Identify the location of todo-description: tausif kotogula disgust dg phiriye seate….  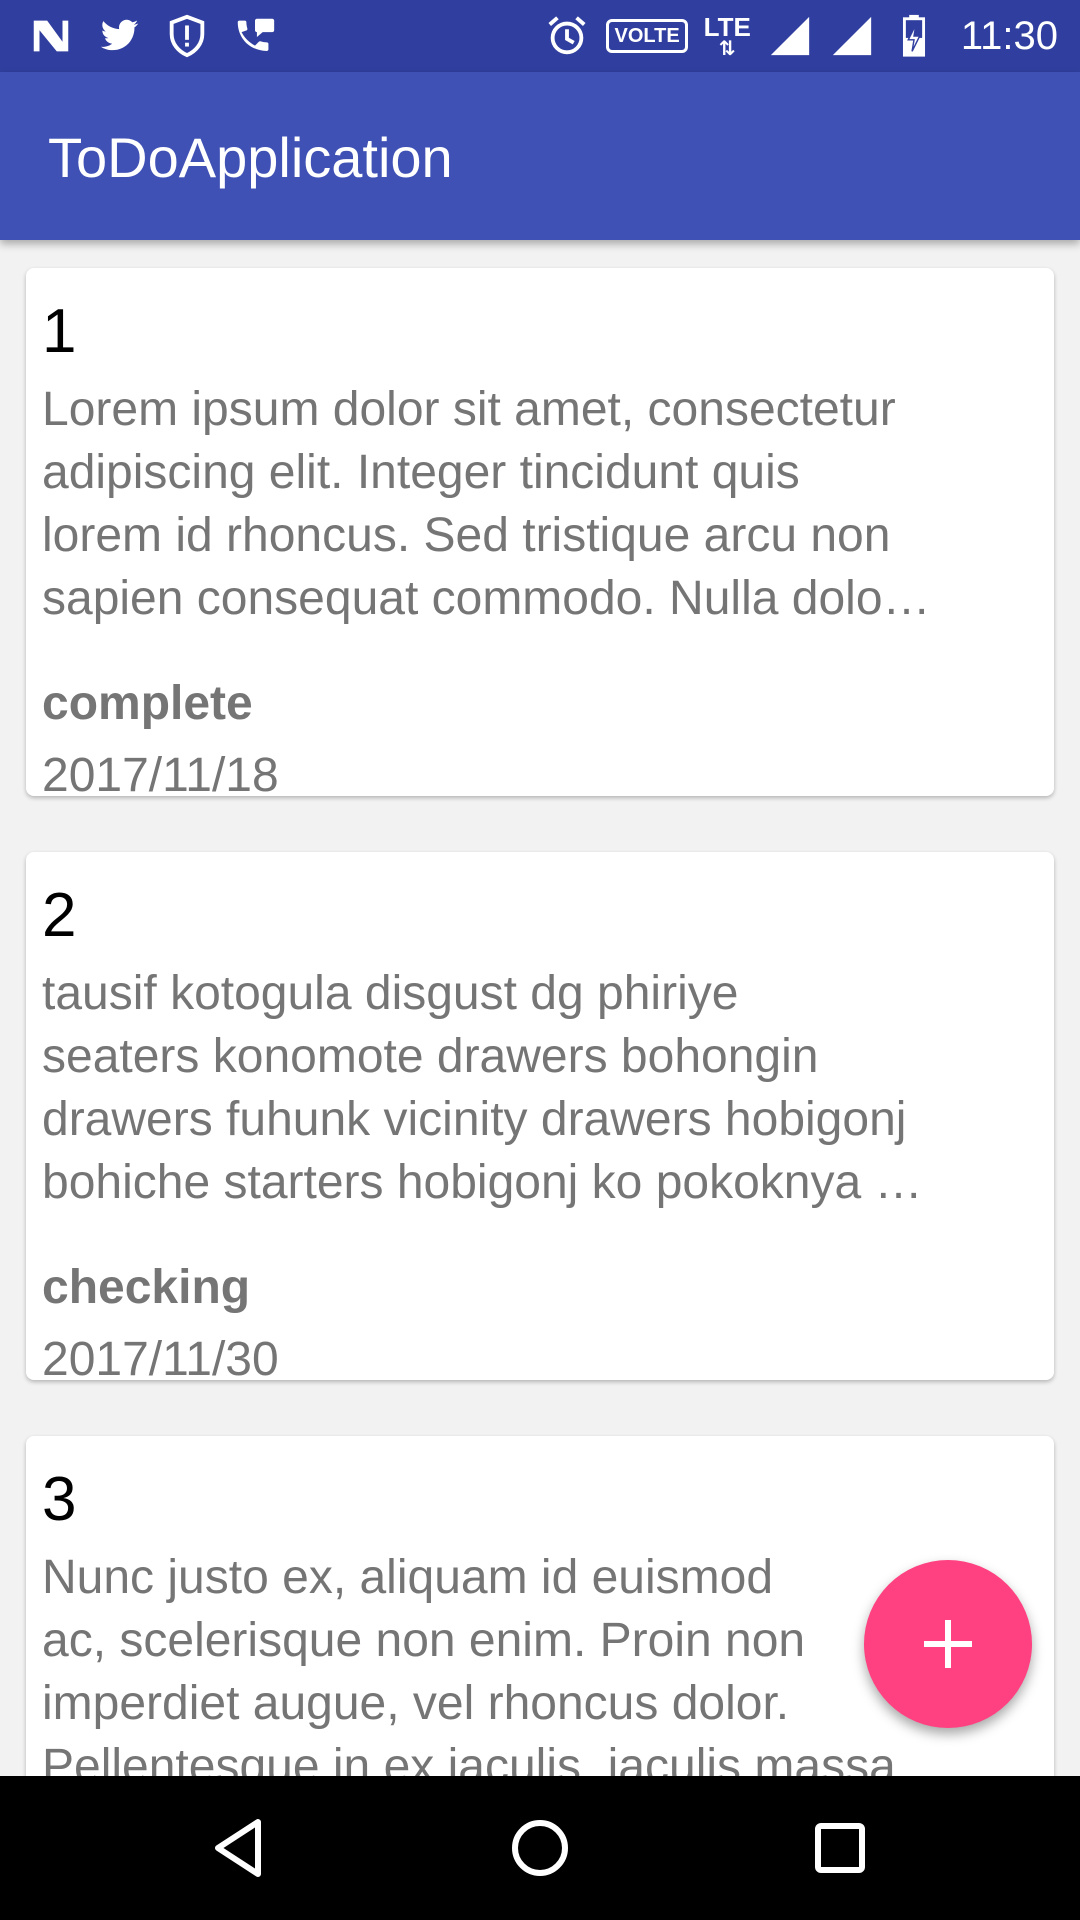
(542, 1088).